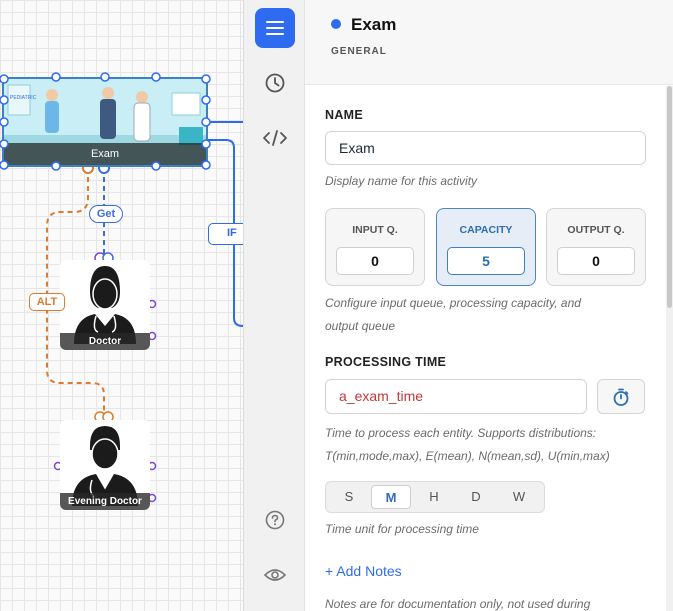 The height and width of the screenshot is (611, 673). What do you see at coordinates (596, 230) in the screenshot?
I see `output-queue-label: OUTPUT Q.` at bounding box center [596, 230].